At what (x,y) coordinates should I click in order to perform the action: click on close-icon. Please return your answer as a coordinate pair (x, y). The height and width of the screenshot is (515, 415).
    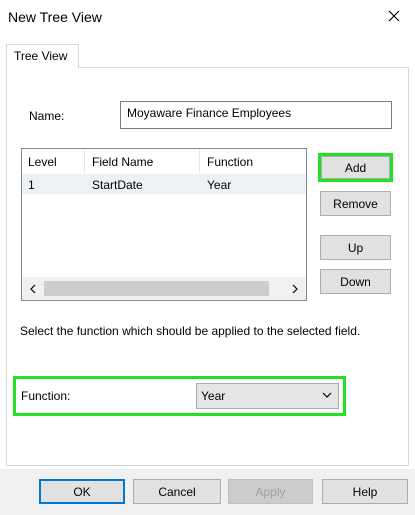
    Looking at the image, I should click on (394, 16).